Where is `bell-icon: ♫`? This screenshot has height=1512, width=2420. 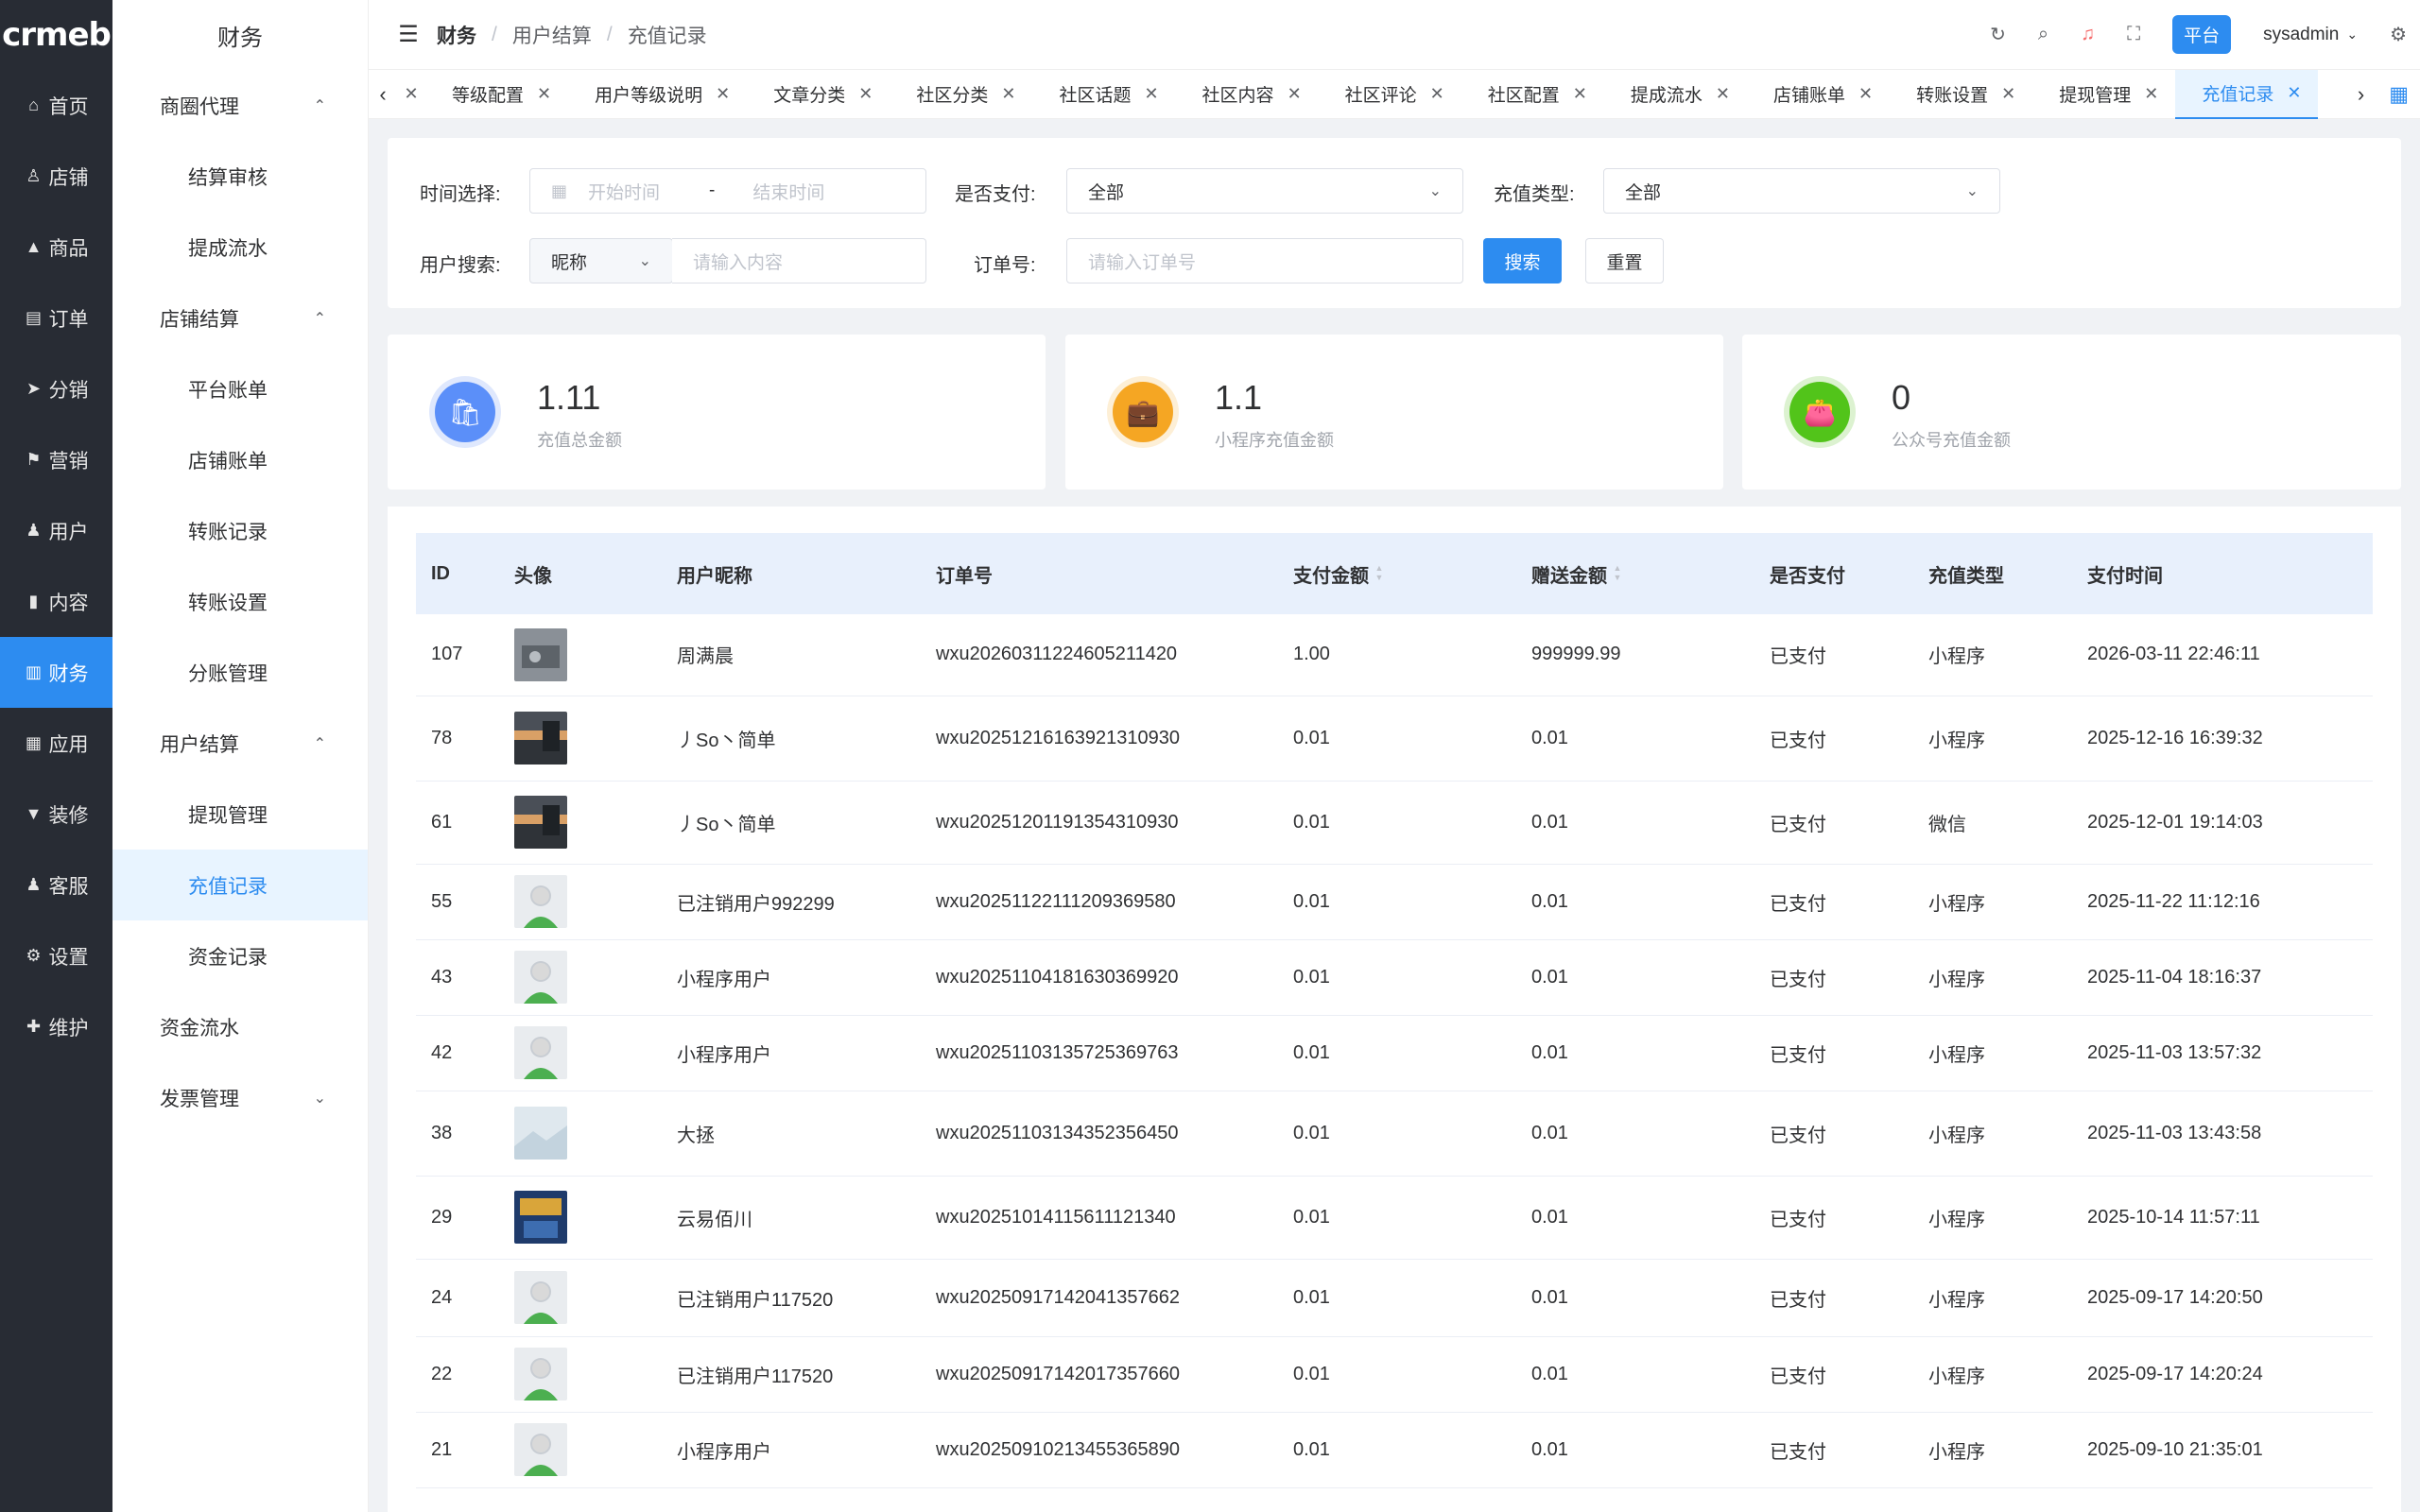
bell-icon: ♫ is located at coordinates (2088, 34).